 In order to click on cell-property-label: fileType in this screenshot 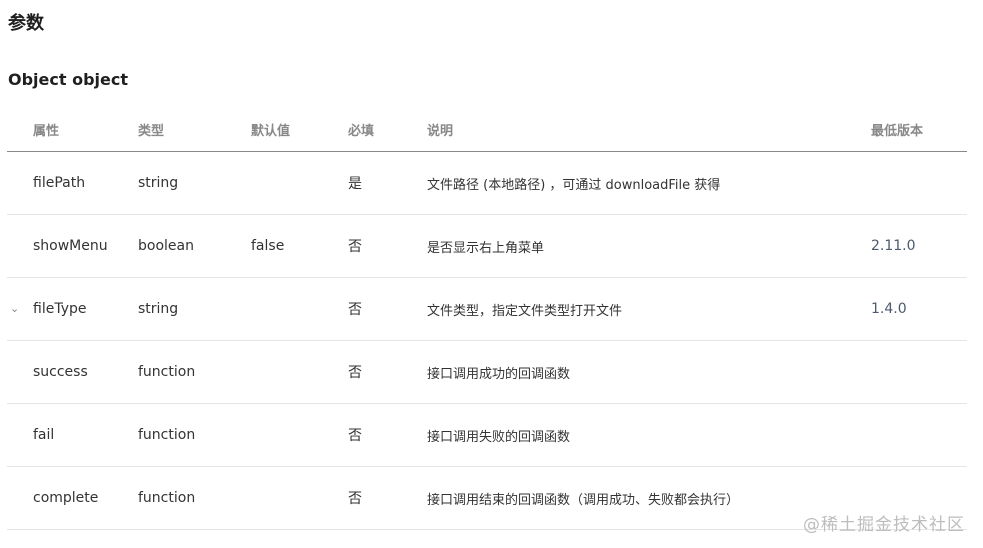, I will do `click(60, 309)`.